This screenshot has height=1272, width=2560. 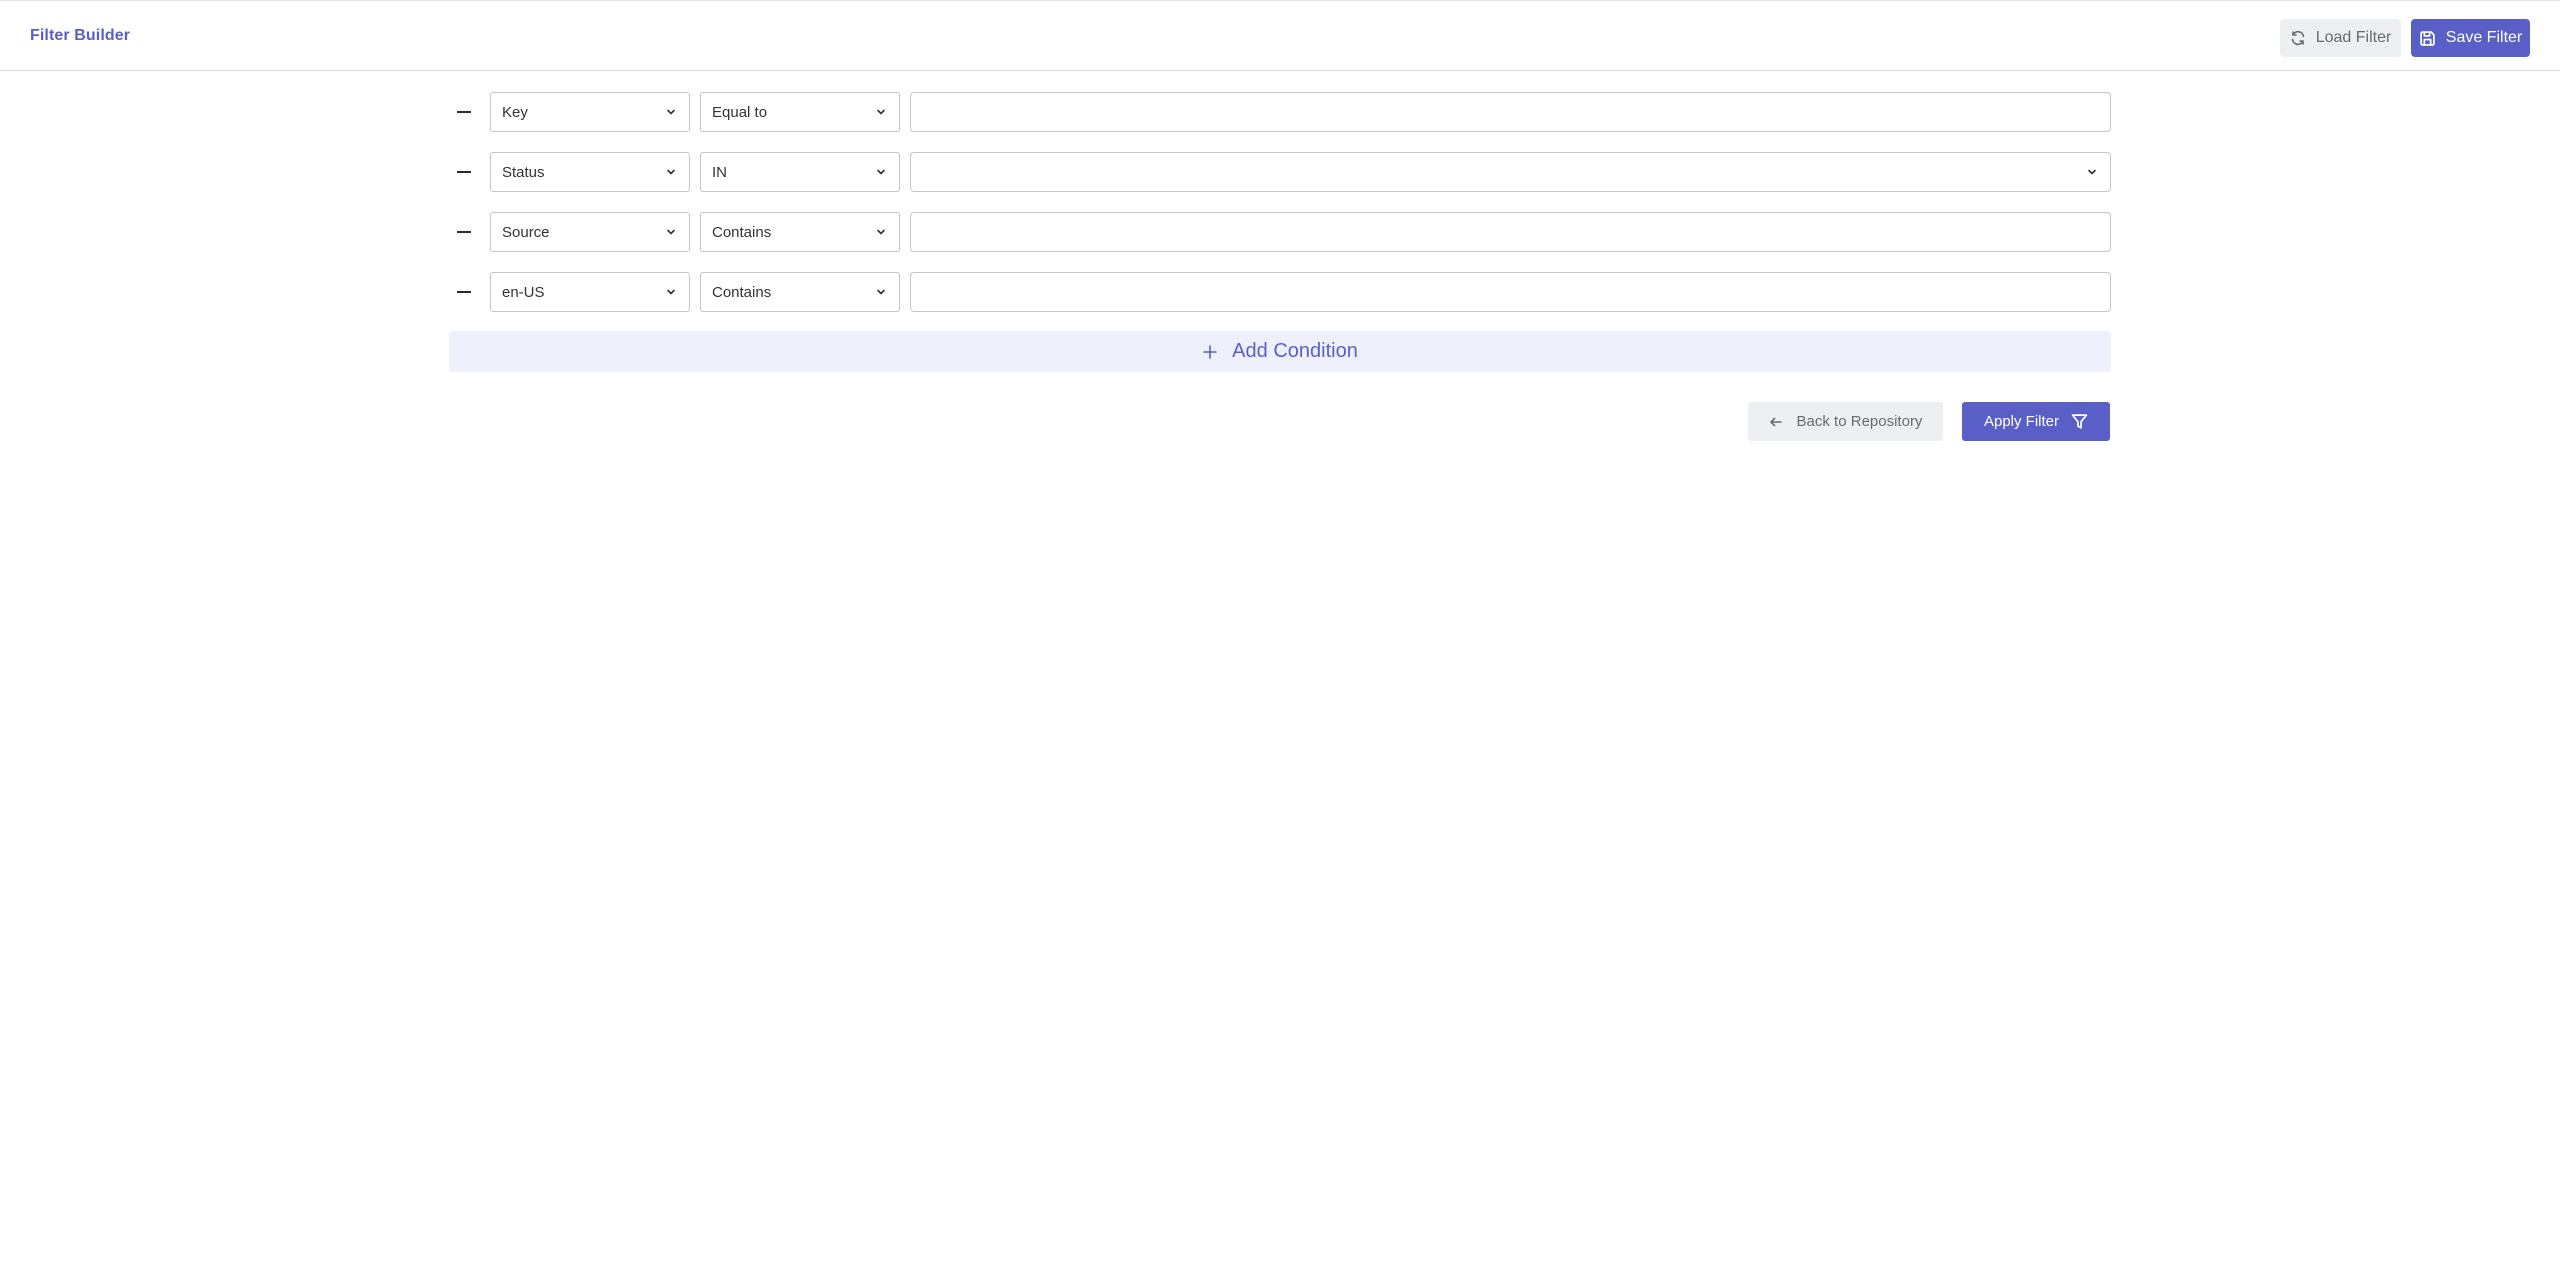 I want to click on funnel-icon, so click(x=2079, y=421).